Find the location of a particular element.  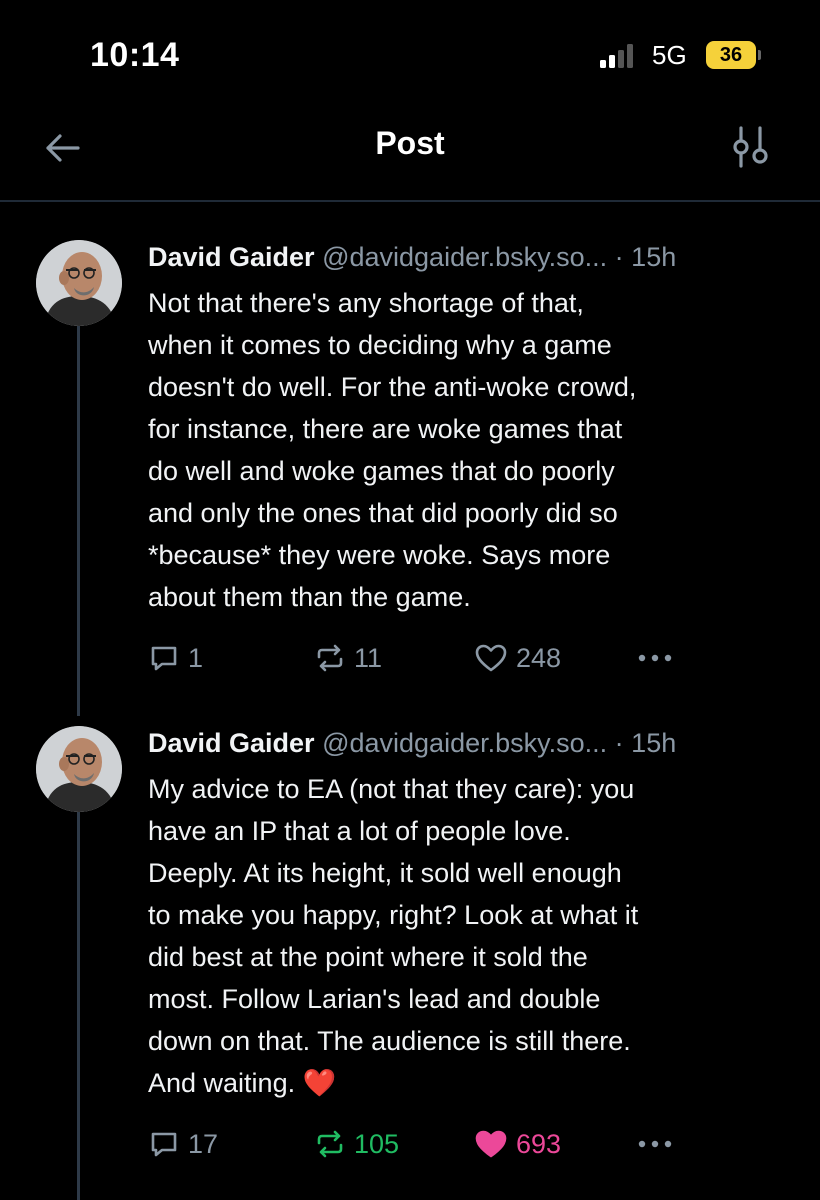

repost-button: 105 is located at coordinates (356, 1144).